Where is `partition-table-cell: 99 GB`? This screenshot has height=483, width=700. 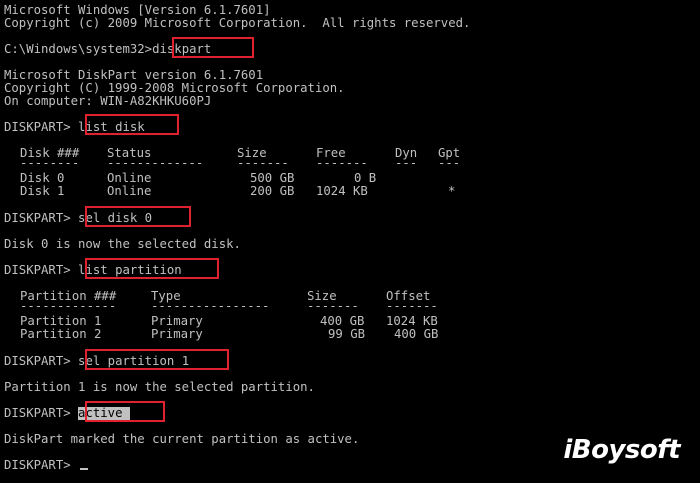
partition-table-cell: 99 GB is located at coordinates (347, 334).